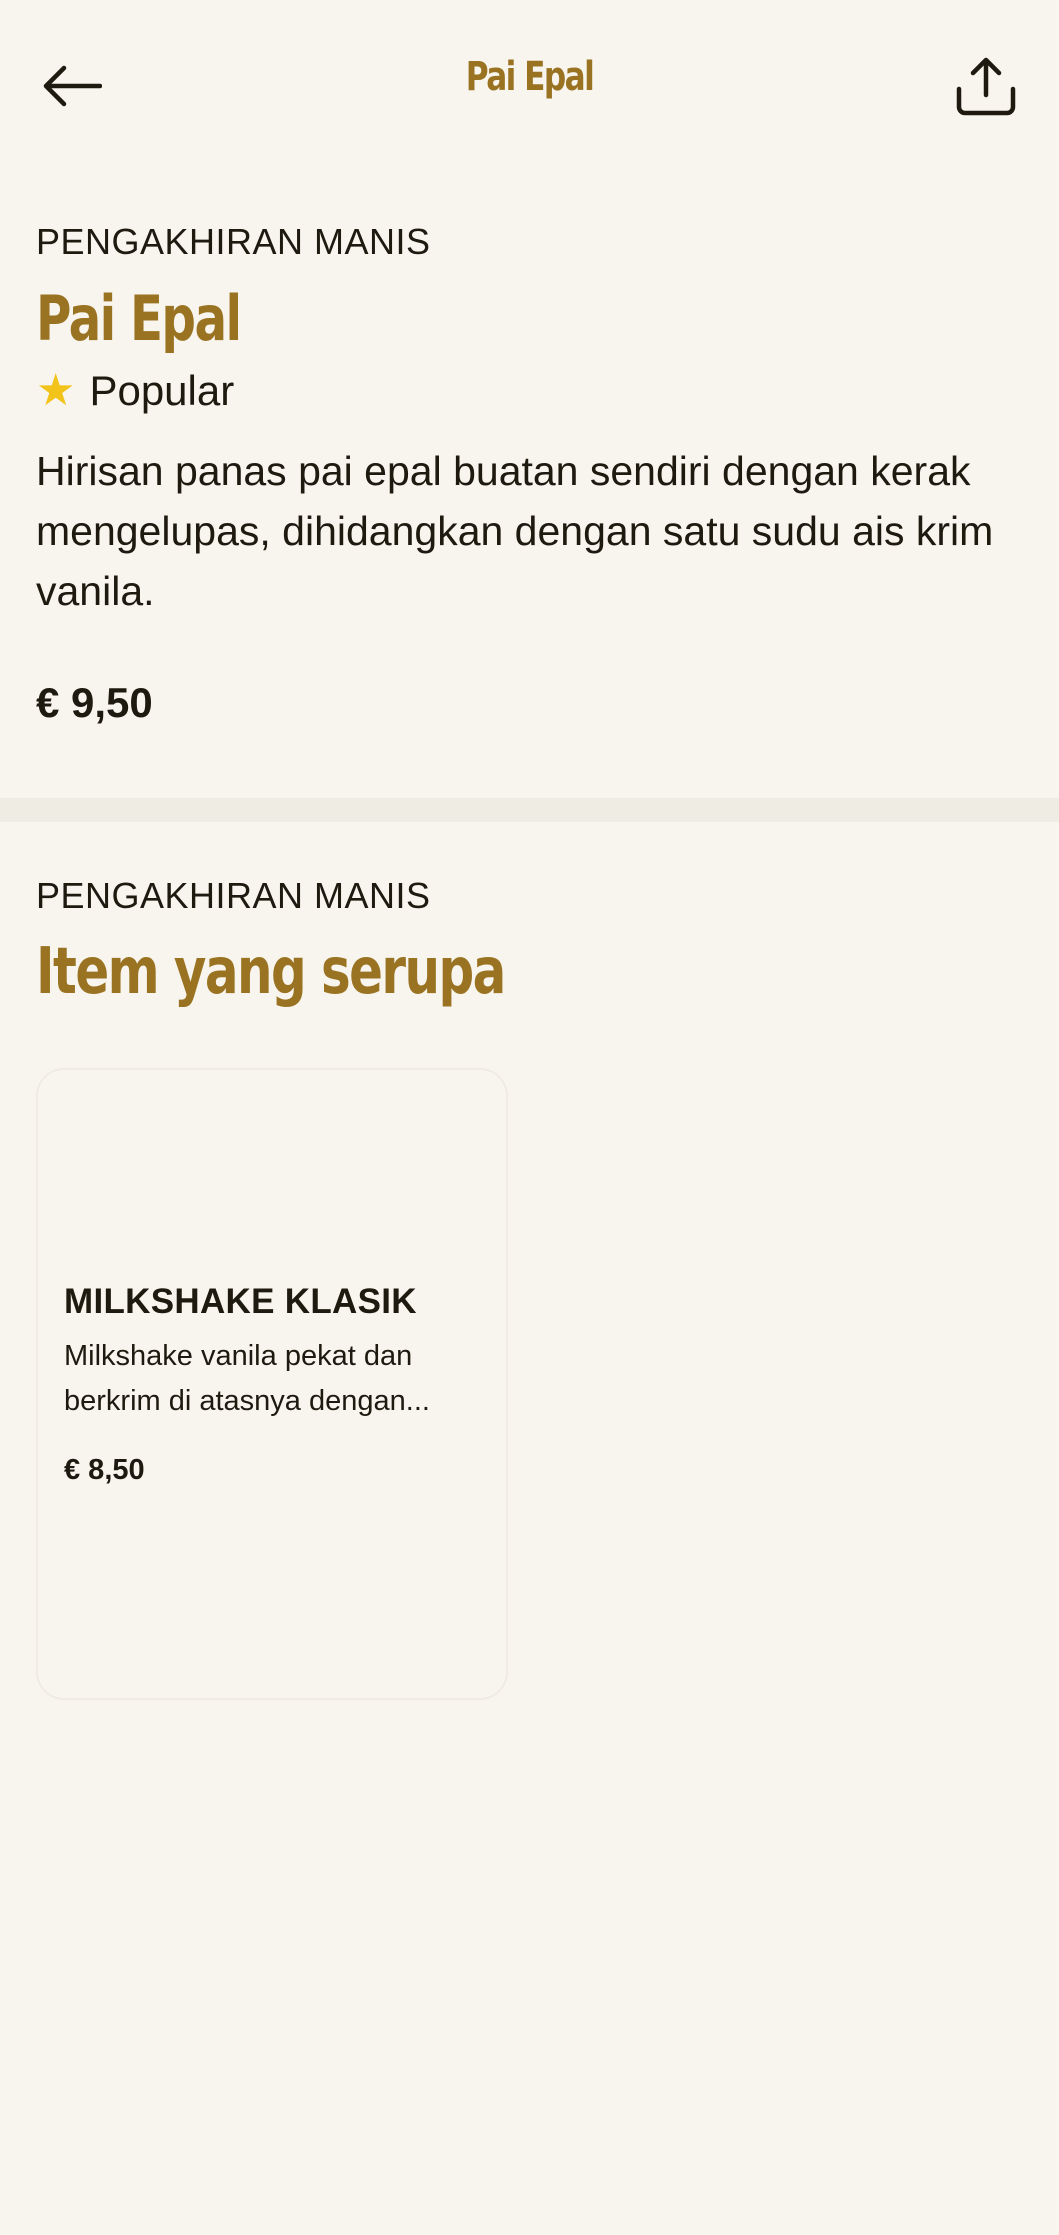  Describe the element at coordinates (271, 972) in the screenshot. I see `similar-title: Item yang serupa` at that location.